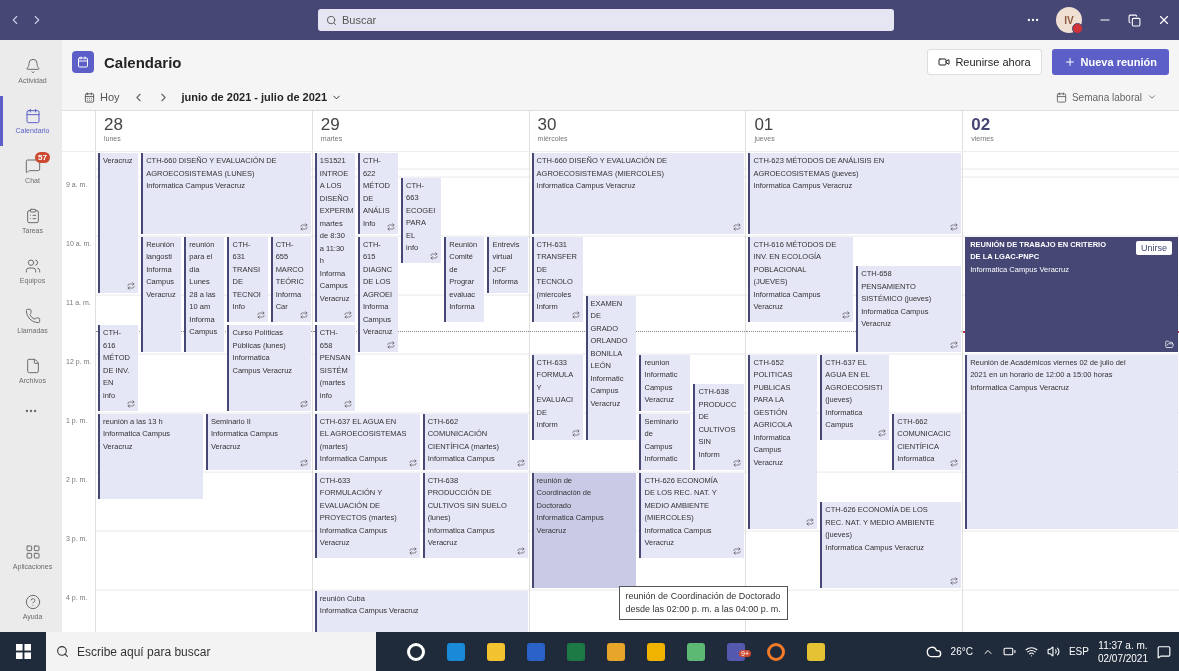 The height and width of the screenshot is (671, 1179). Describe the element at coordinates (1123, 645) in the screenshot. I see `clock-time: 11:37 a. m.` at that location.